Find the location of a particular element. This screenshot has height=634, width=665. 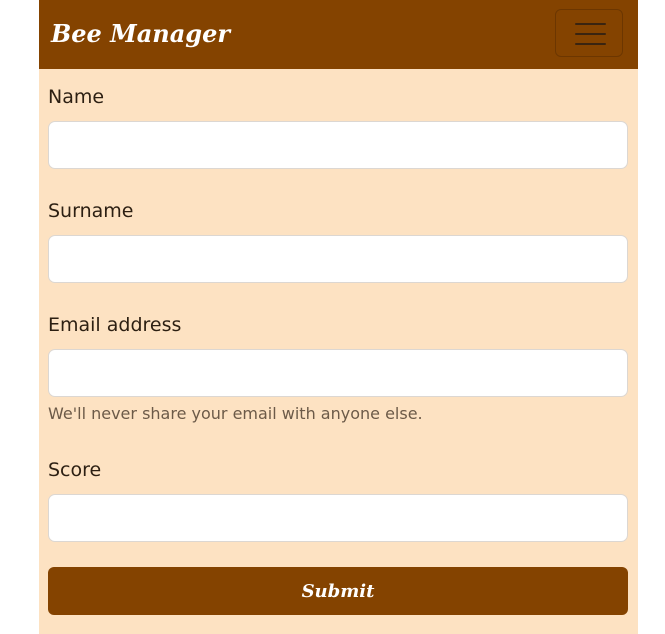

name-input is located at coordinates (338, 145).